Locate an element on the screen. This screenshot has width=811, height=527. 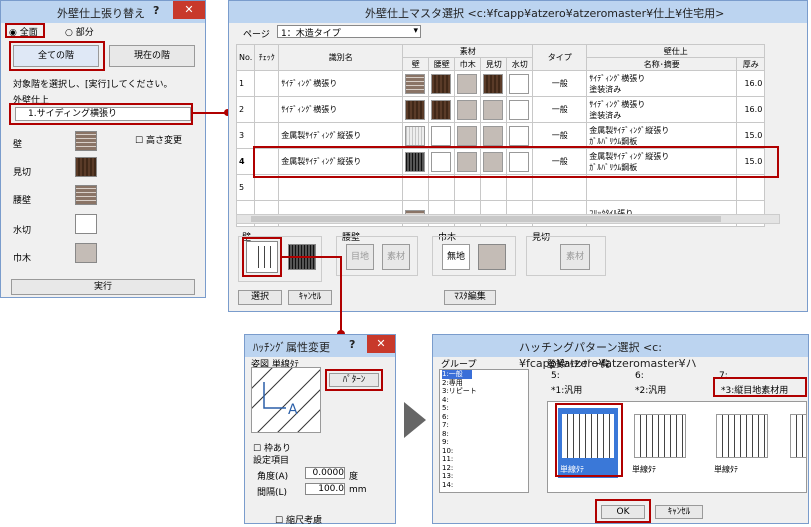
group-list: 1:一般 2:専用 3:リピート 4: 5: 6: 7: 8: 9: 10 is located at coordinates (484, 431).